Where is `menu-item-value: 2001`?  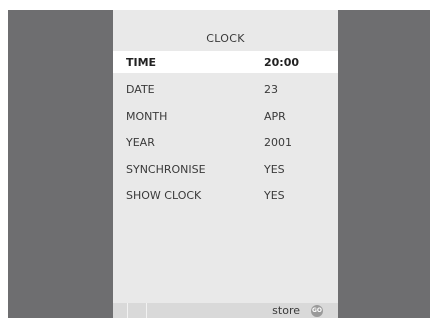 menu-item-value: 2001 is located at coordinates (278, 142).